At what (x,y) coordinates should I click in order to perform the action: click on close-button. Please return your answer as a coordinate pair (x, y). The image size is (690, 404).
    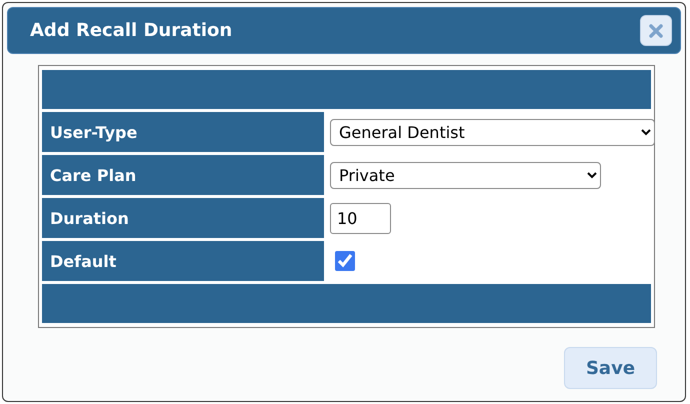
    Looking at the image, I should click on (656, 30).